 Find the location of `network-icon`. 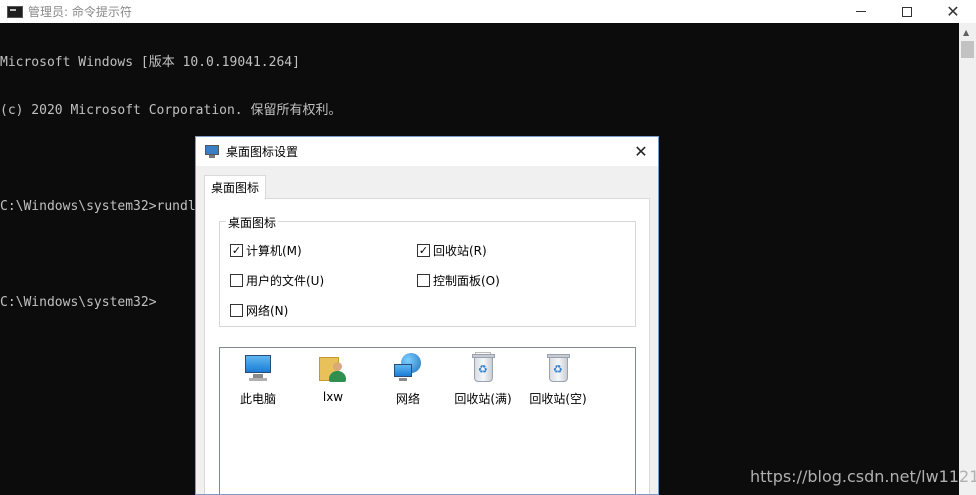

network-icon is located at coordinates (408, 368).